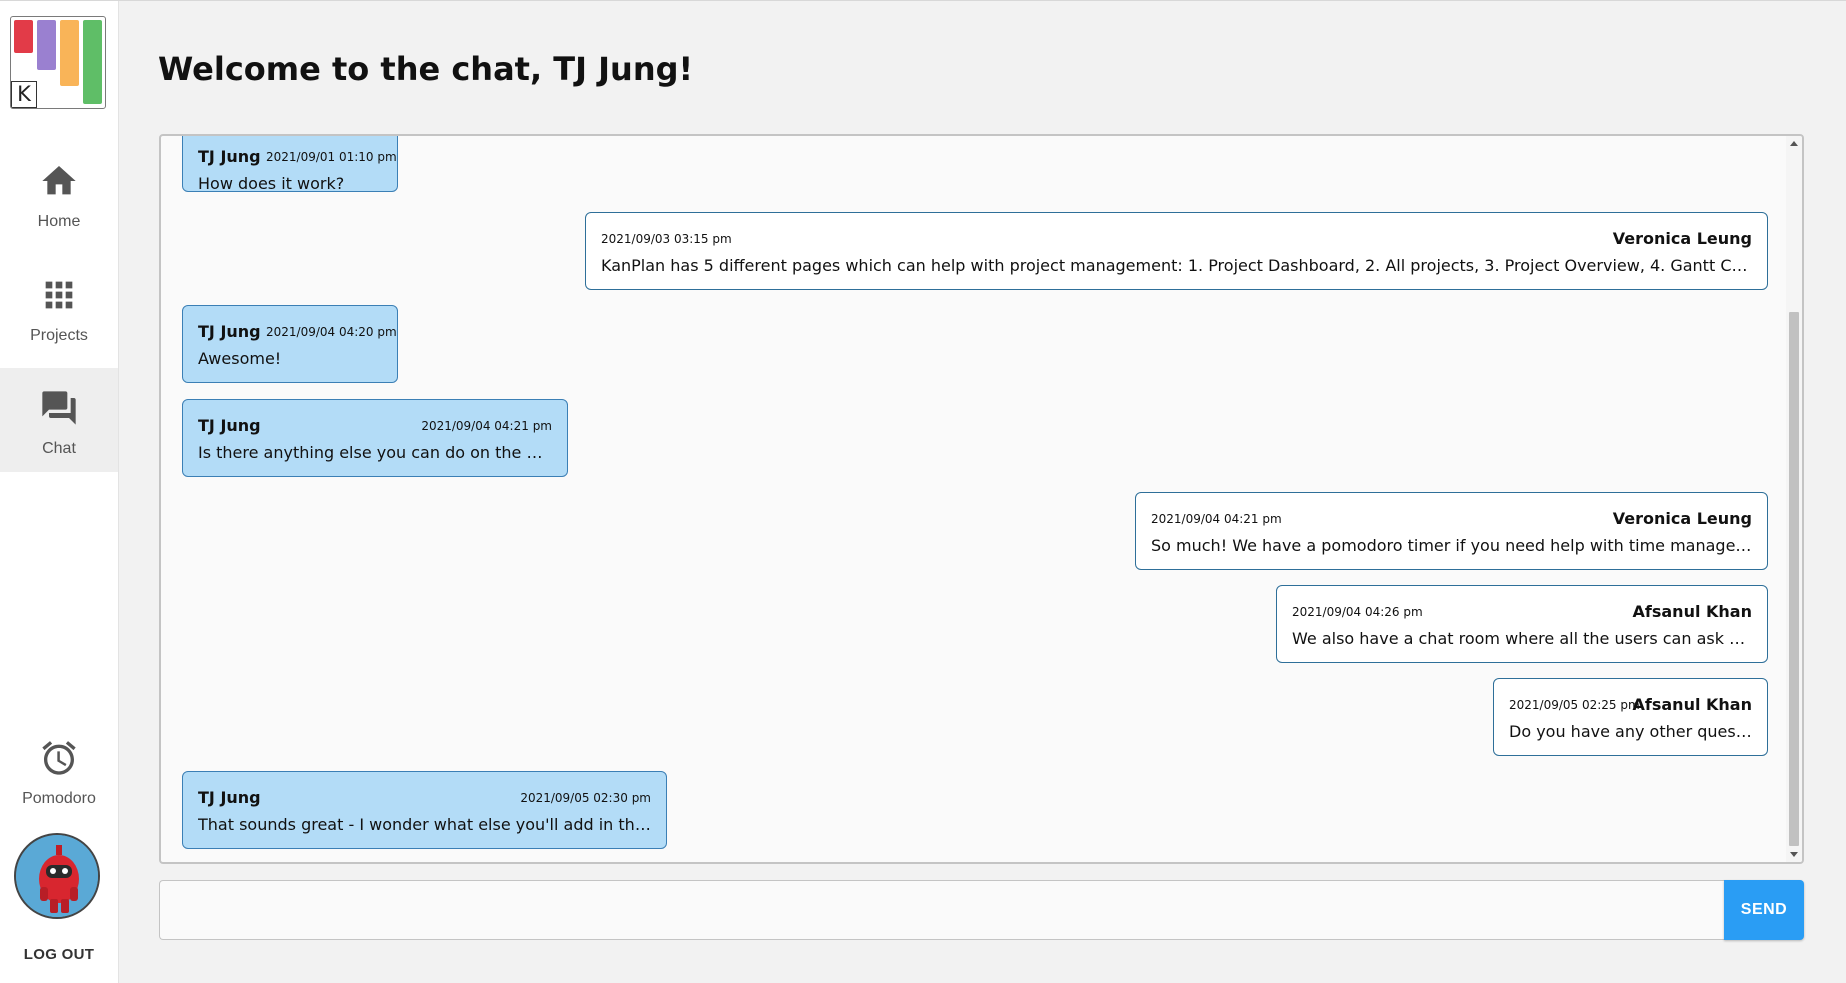 The image size is (1846, 983). What do you see at coordinates (1794, 579) in the screenshot?
I see `scrollbar-thumb` at bounding box center [1794, 579].